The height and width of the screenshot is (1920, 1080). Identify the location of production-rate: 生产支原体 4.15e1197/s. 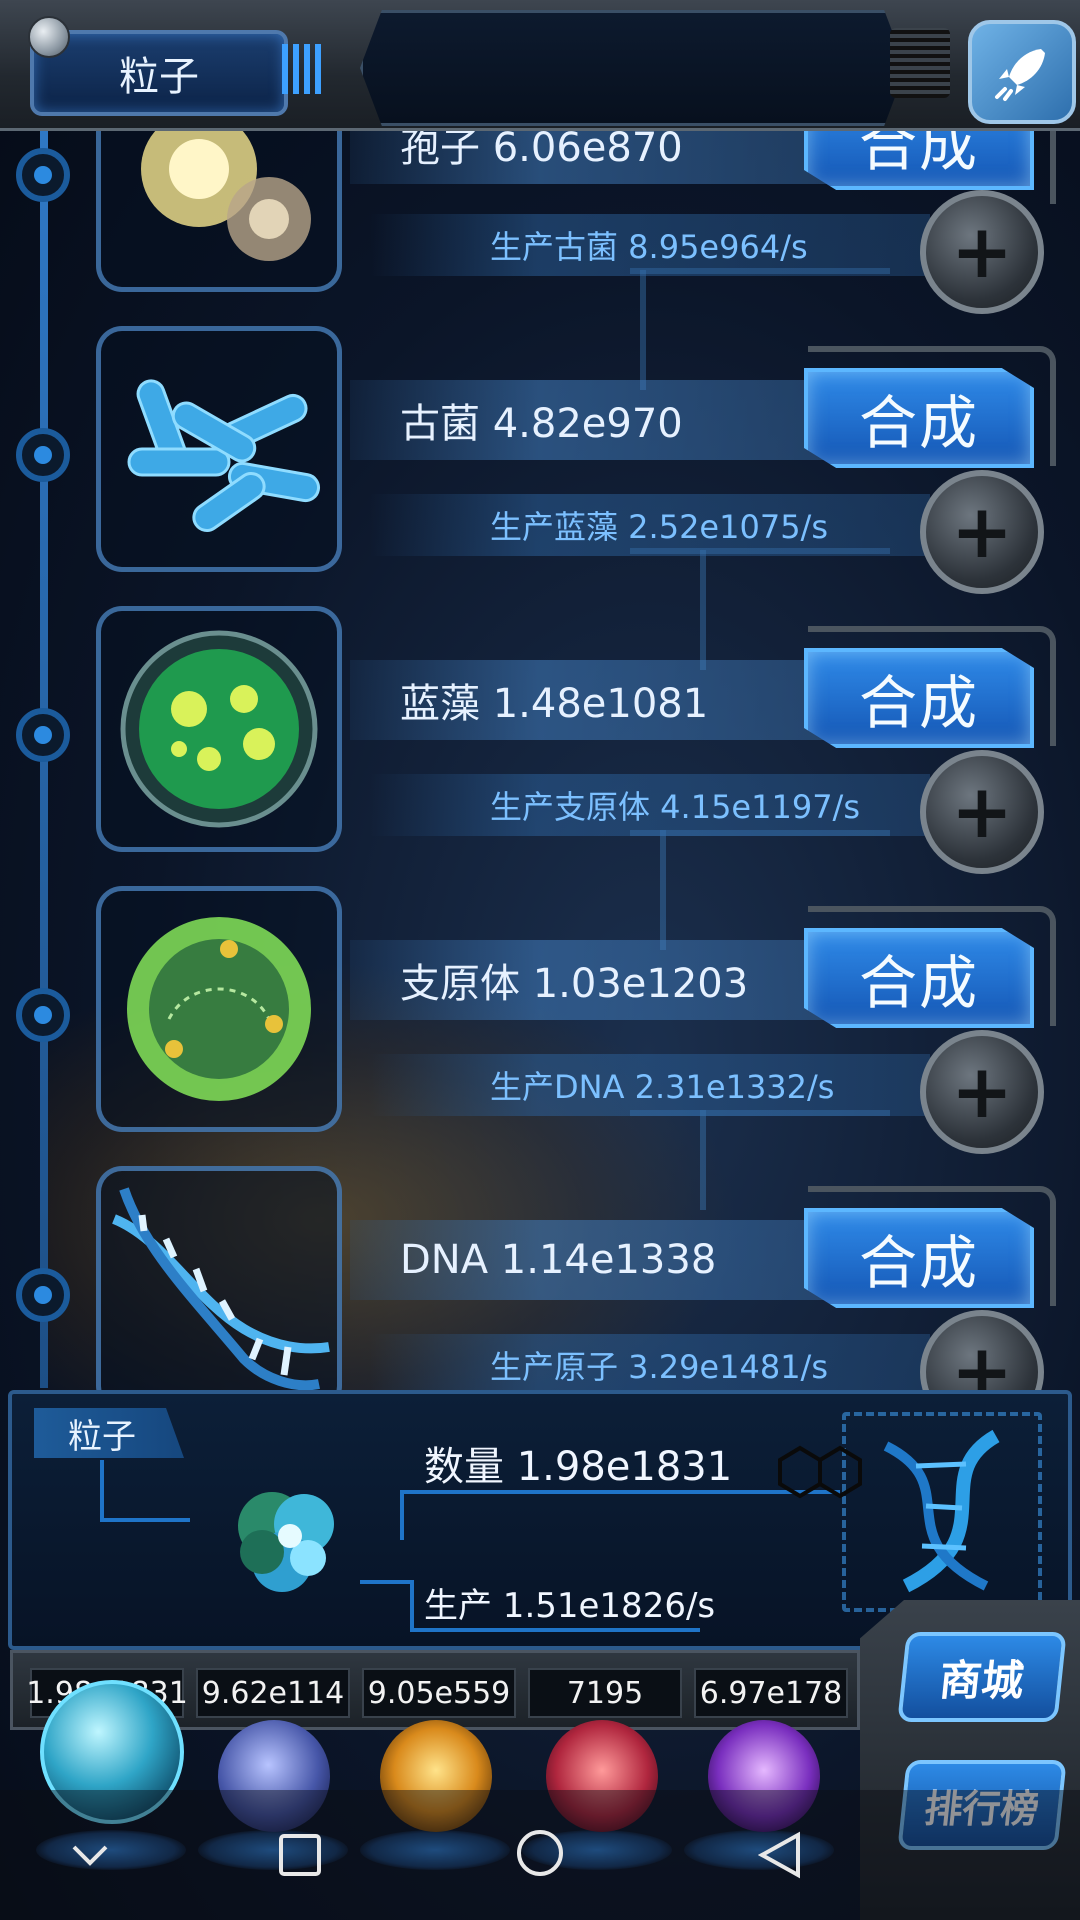
(650, 805).